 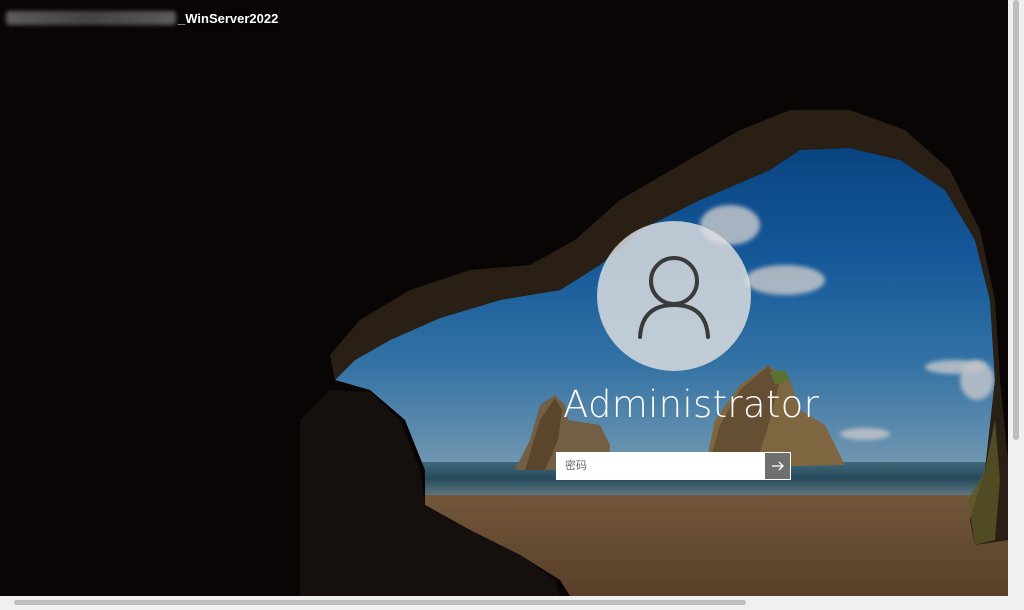 What do you see at coordinates (91, 18) in the screenshot?
I see `redacted-host-name` at bounding box center [91, 18].